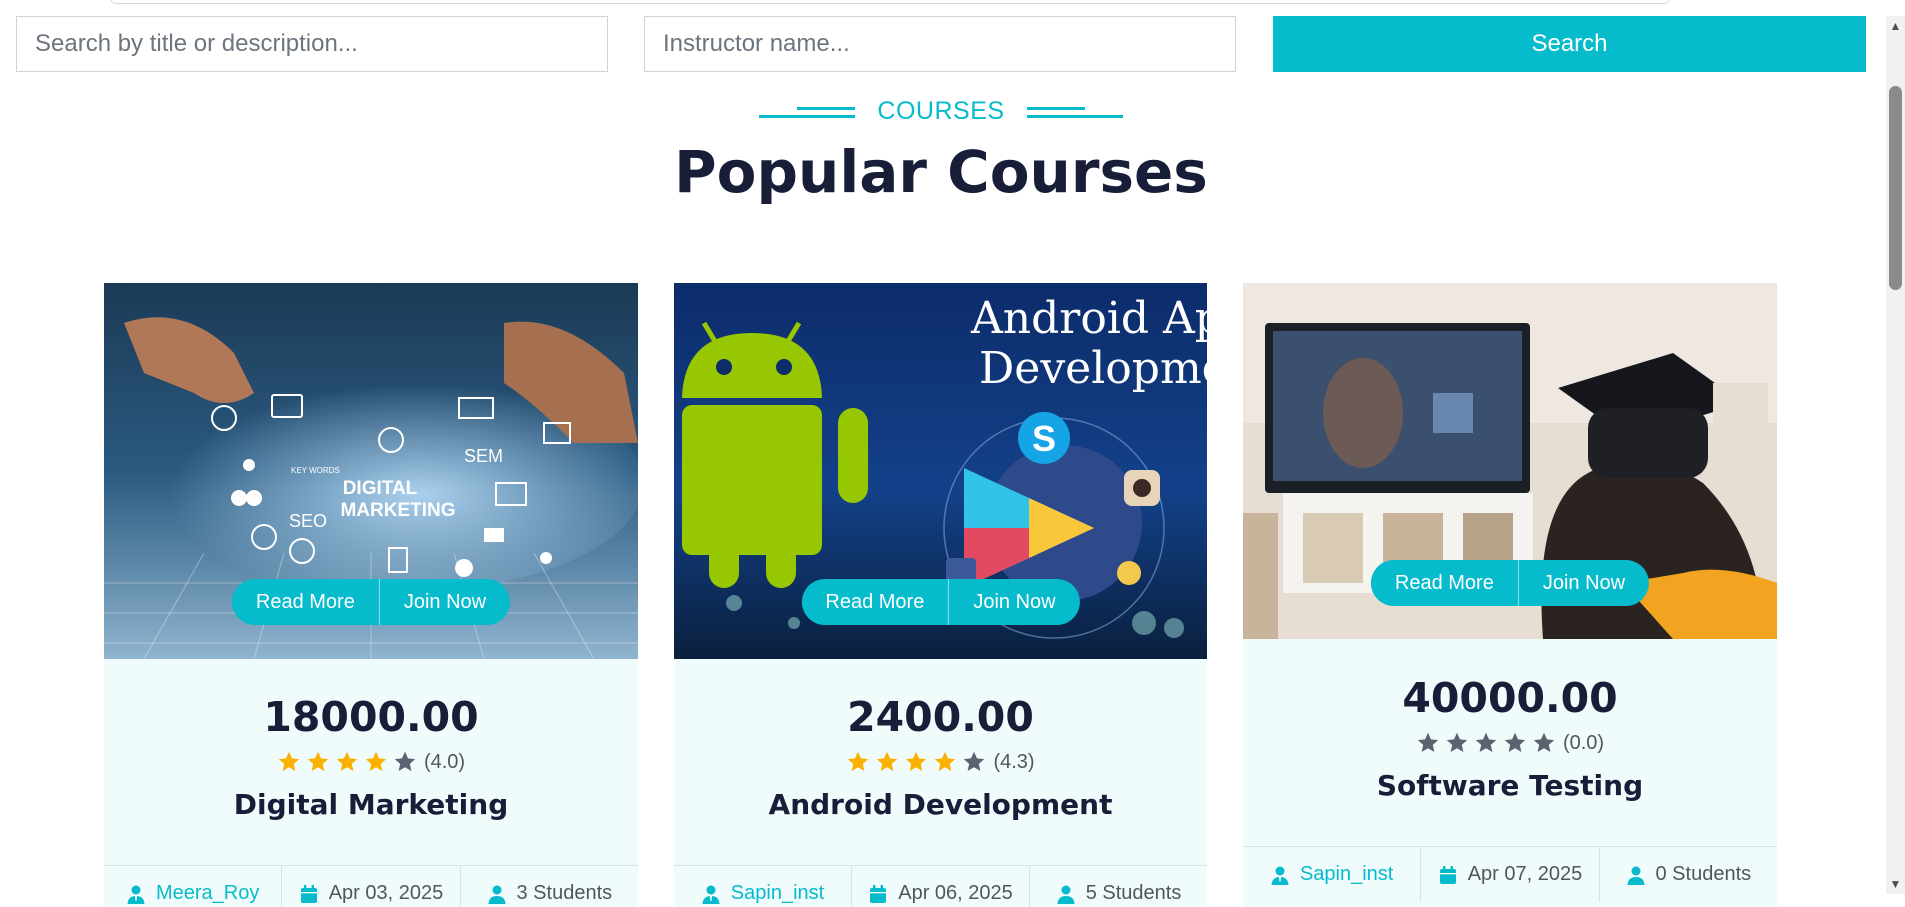  I want to click on course-price: 40000.00, so click(1510, 698).